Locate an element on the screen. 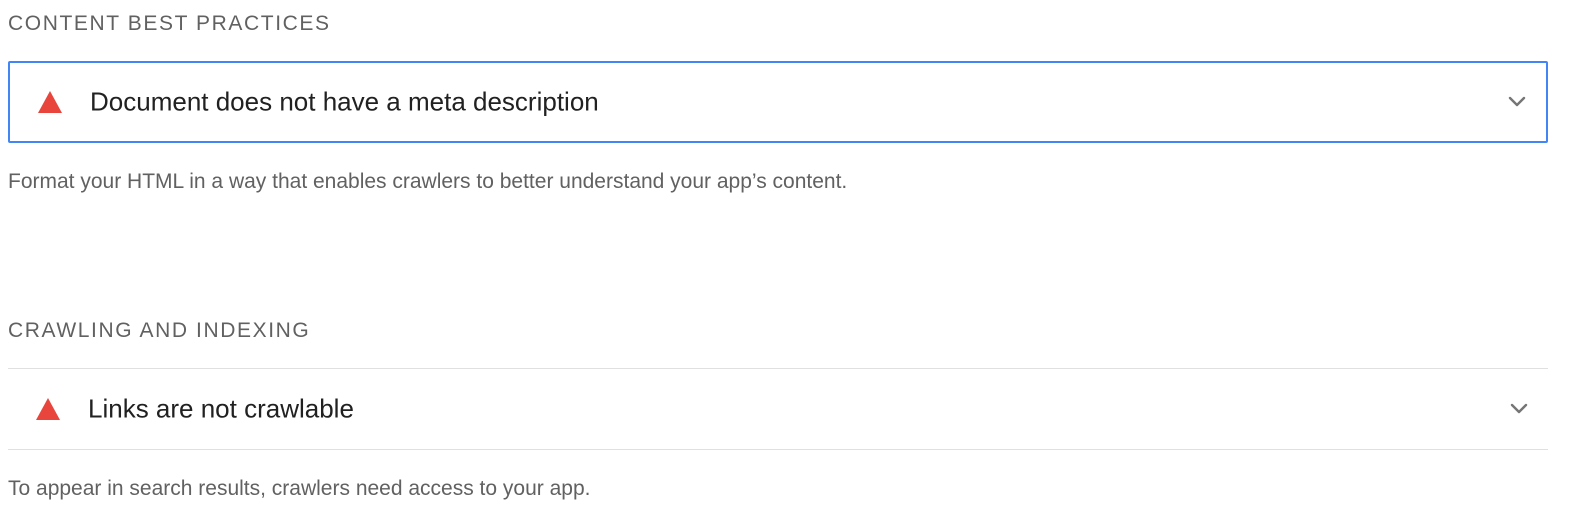 The image size is (1584, 516). group-title: CONTENT BEST PRACTICES is located at coordinates (169, 23).